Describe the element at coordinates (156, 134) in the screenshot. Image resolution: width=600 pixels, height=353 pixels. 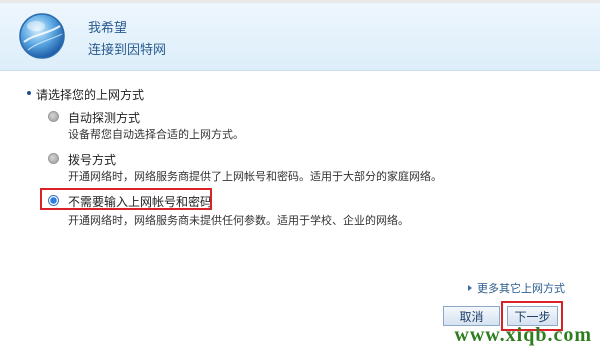
I see `option-description: 设备帮您自动选择合适的上网方式。` at that location.